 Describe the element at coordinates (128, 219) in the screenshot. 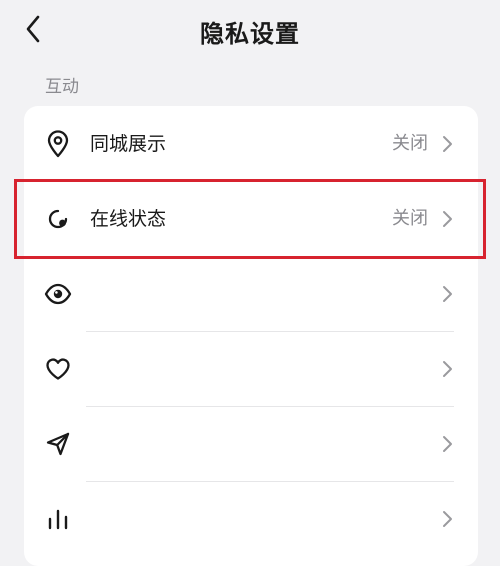

I see `setting-label: 在线状态` at that location.